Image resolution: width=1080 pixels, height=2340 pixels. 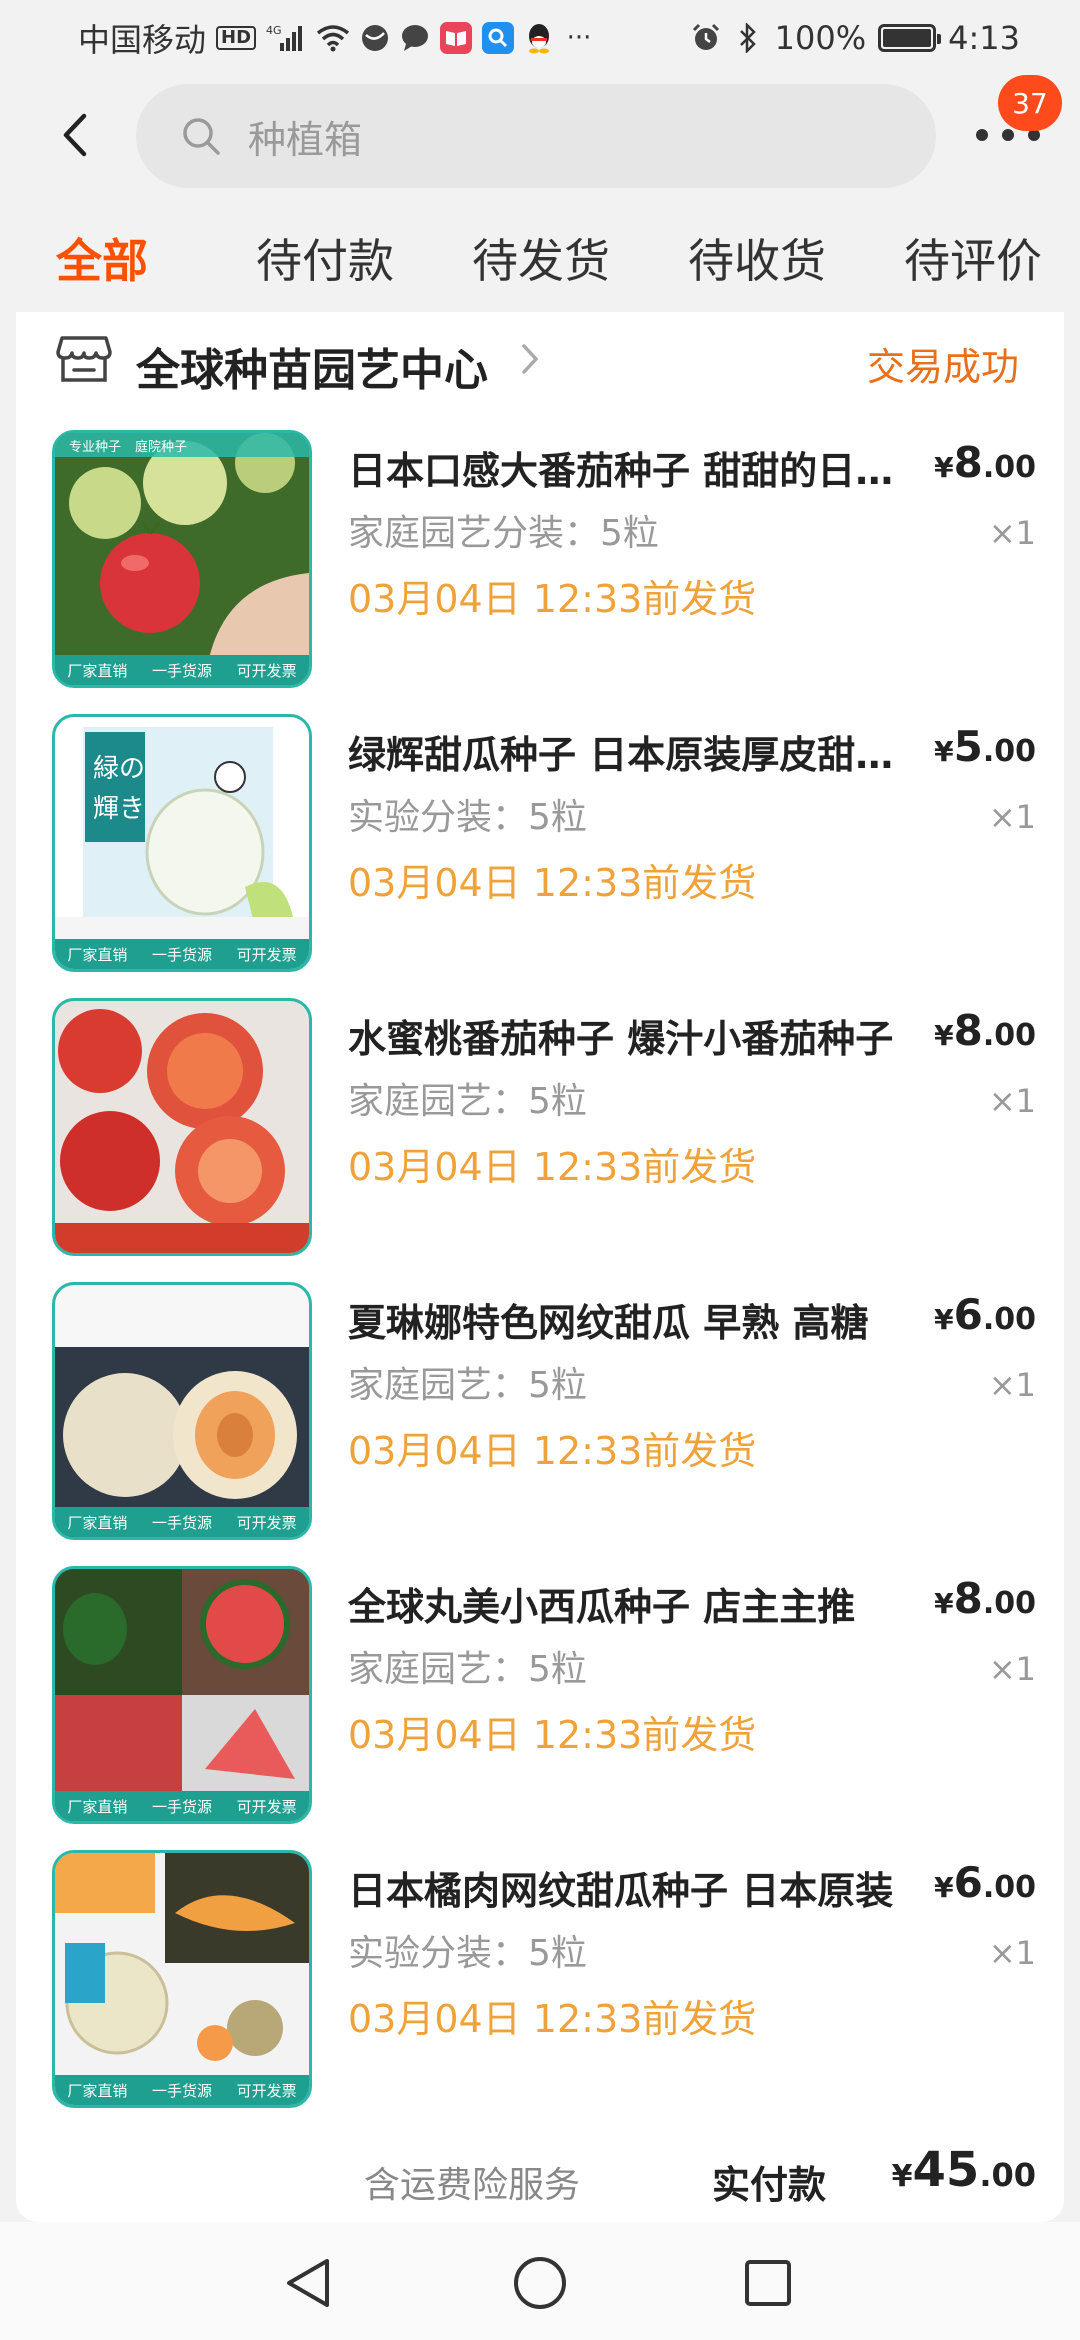 I want to click on product-sku: 家庭园艺分装：5粒, so click(x=503, y=533).